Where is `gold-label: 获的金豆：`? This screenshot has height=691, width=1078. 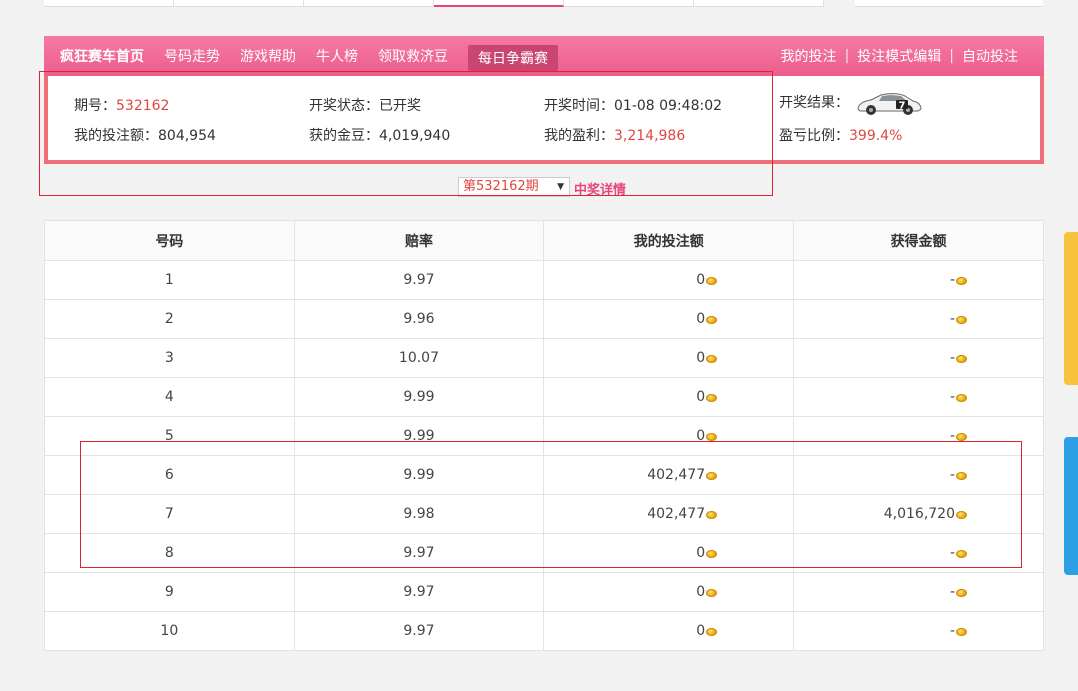 gold-label: 获的金豆： is located at coordinates (344, 136).